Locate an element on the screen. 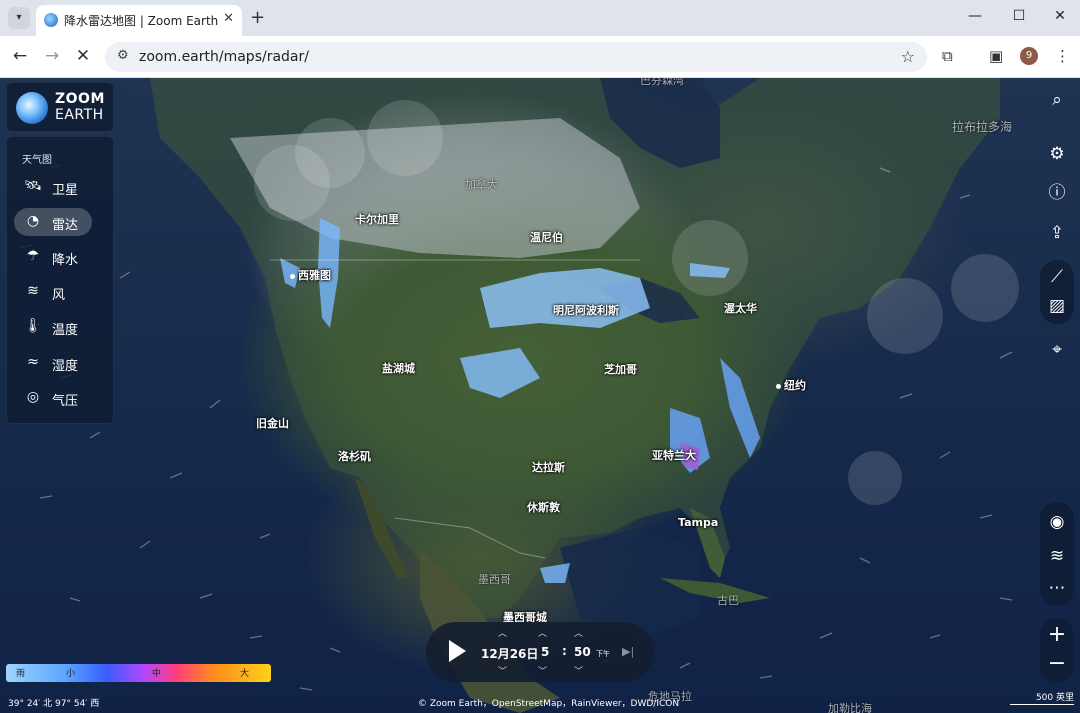  layer-precipitation: ☂ 降水 is located at coordinates (53, 257).